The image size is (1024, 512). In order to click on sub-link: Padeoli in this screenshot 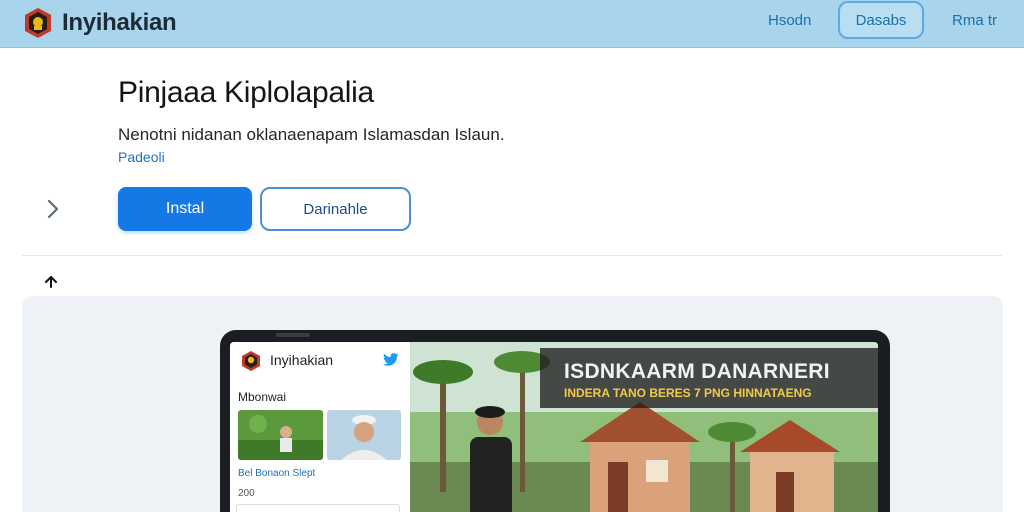, I will do `click(141, 157)`.